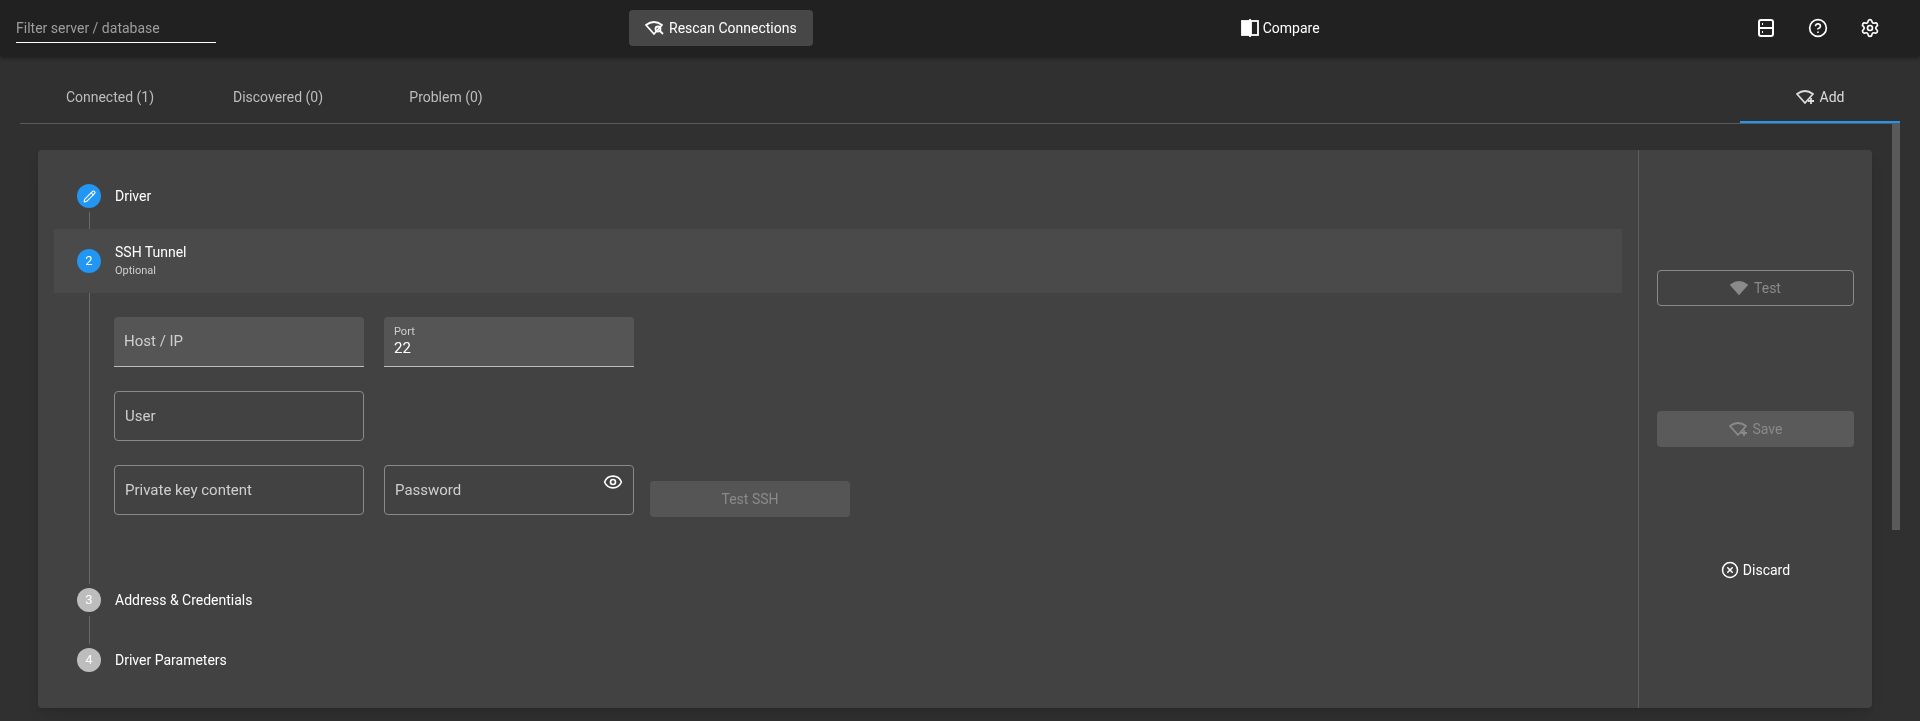 This screenshot has height=721, width=1920. I want to click on help-icon, so click(1818, 28).